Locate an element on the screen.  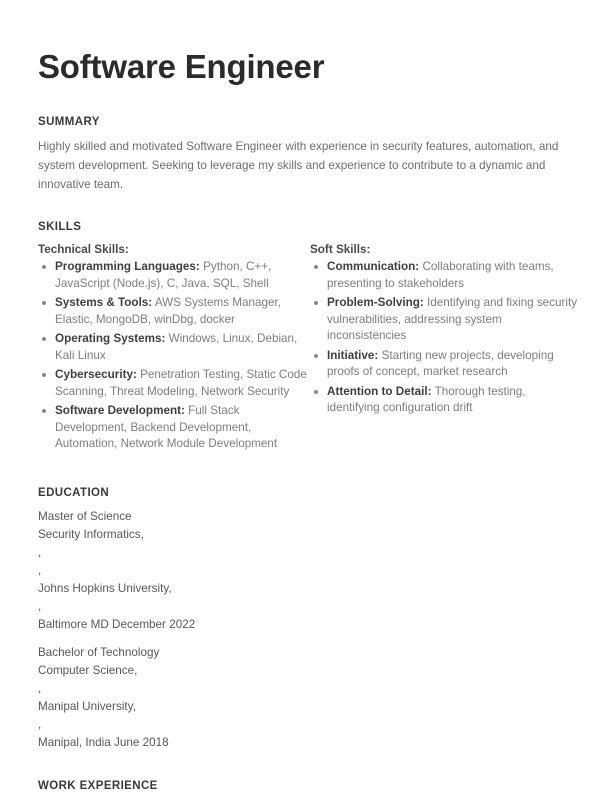
education-line: Manipal University, is located at coordinates (87, 706).